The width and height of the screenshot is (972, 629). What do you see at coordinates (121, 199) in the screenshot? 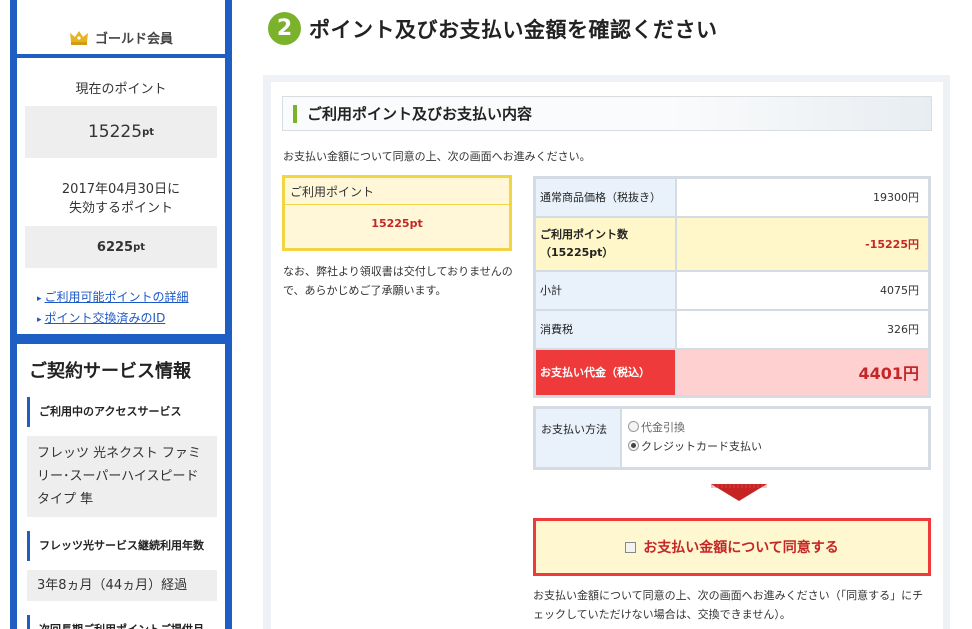
I see `expire-points-title: 2017年04月30日に 失効するポイント` at bounding box center [121, 199].